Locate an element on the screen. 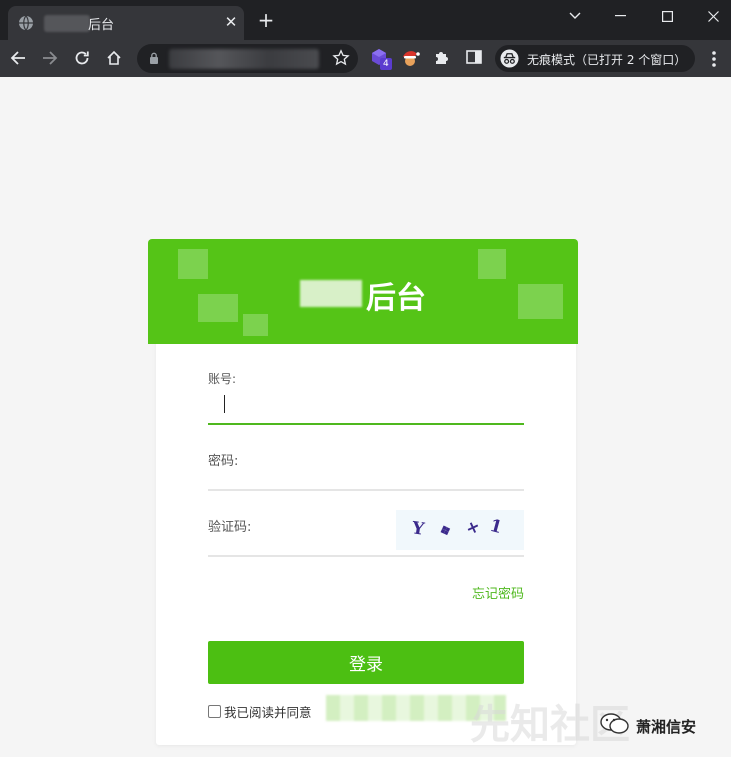 The image size is (731, 757). agree-checkbox is located at coordinates (214, 711).